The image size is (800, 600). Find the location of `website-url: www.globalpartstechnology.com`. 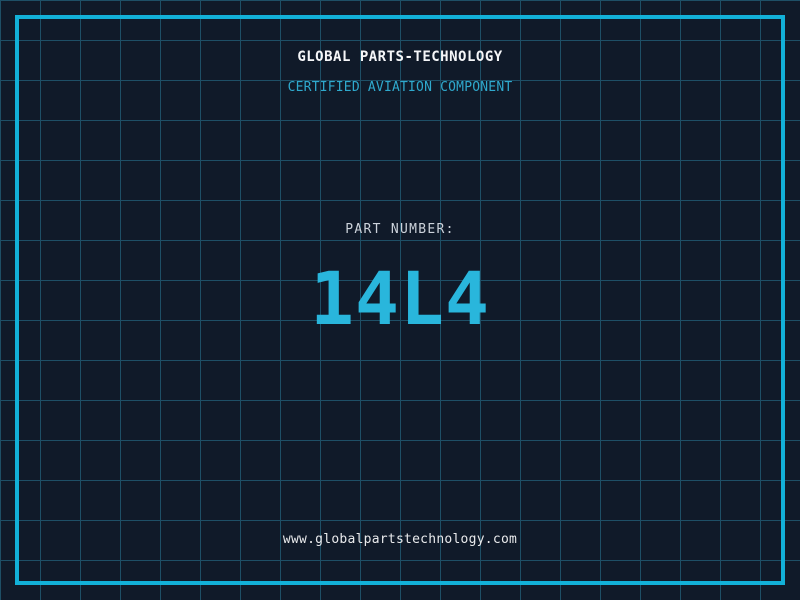

website-url: www.globalpartstechnology.com is located at coordinates (400, 539).